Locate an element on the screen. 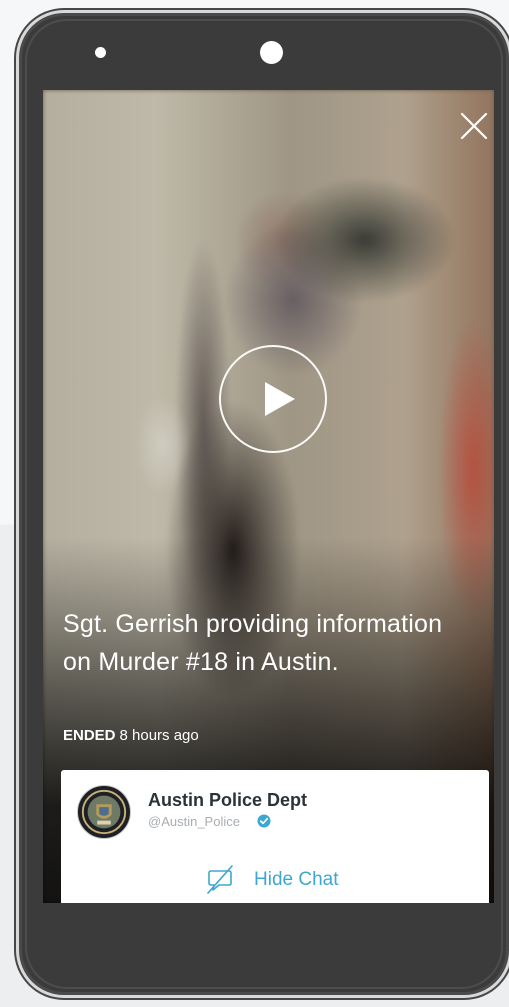  hide-chat-label: Hide Chat is located at coordinates (296, 879).